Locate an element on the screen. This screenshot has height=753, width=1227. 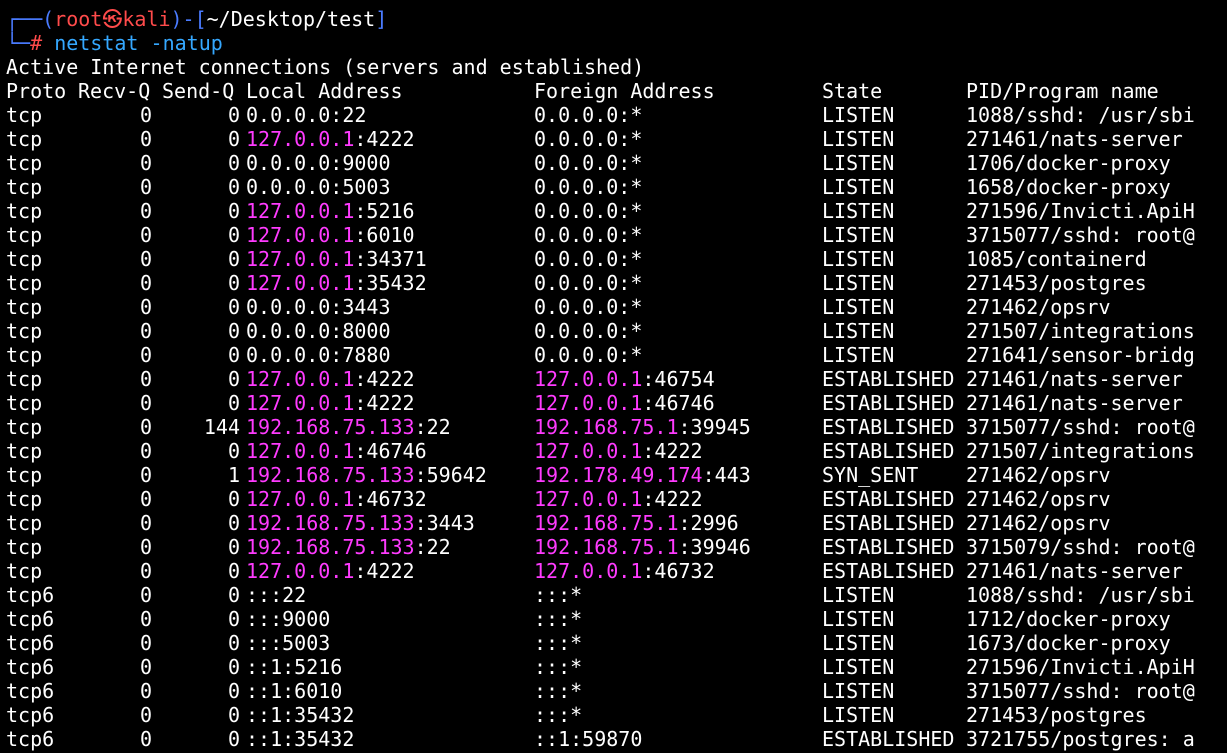
cell-local-address-port: :59642 is located at coordinates (450, 475).